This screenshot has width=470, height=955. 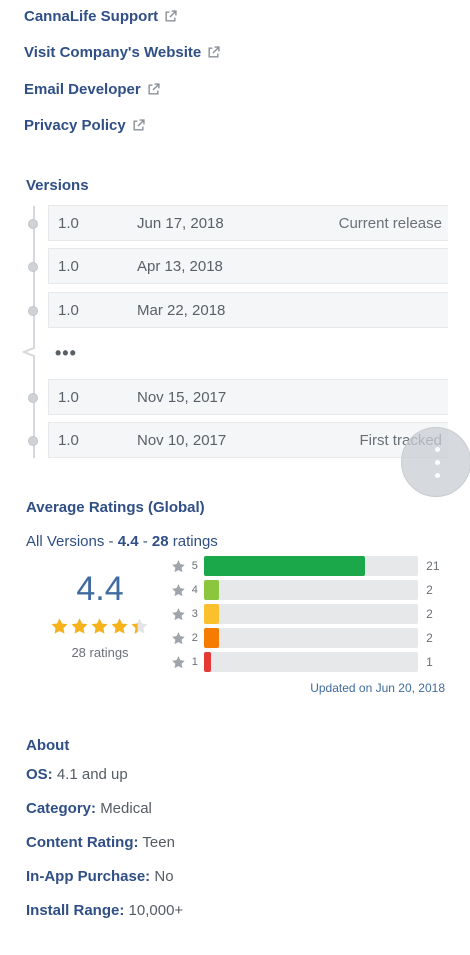 What do you see at coordinates (193, 541) in the screenshot?
I see `ratings-suffix: ratings` at bounding box center [193, 541].